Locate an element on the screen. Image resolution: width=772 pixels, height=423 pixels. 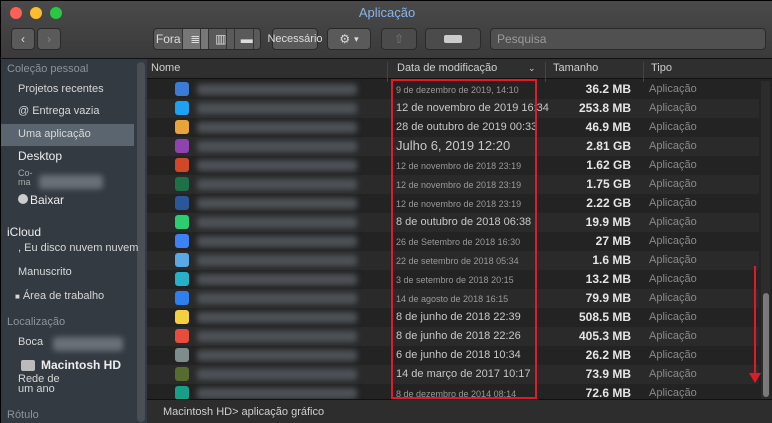
search-input: Pesquisa is located at coordinates (628, 39).